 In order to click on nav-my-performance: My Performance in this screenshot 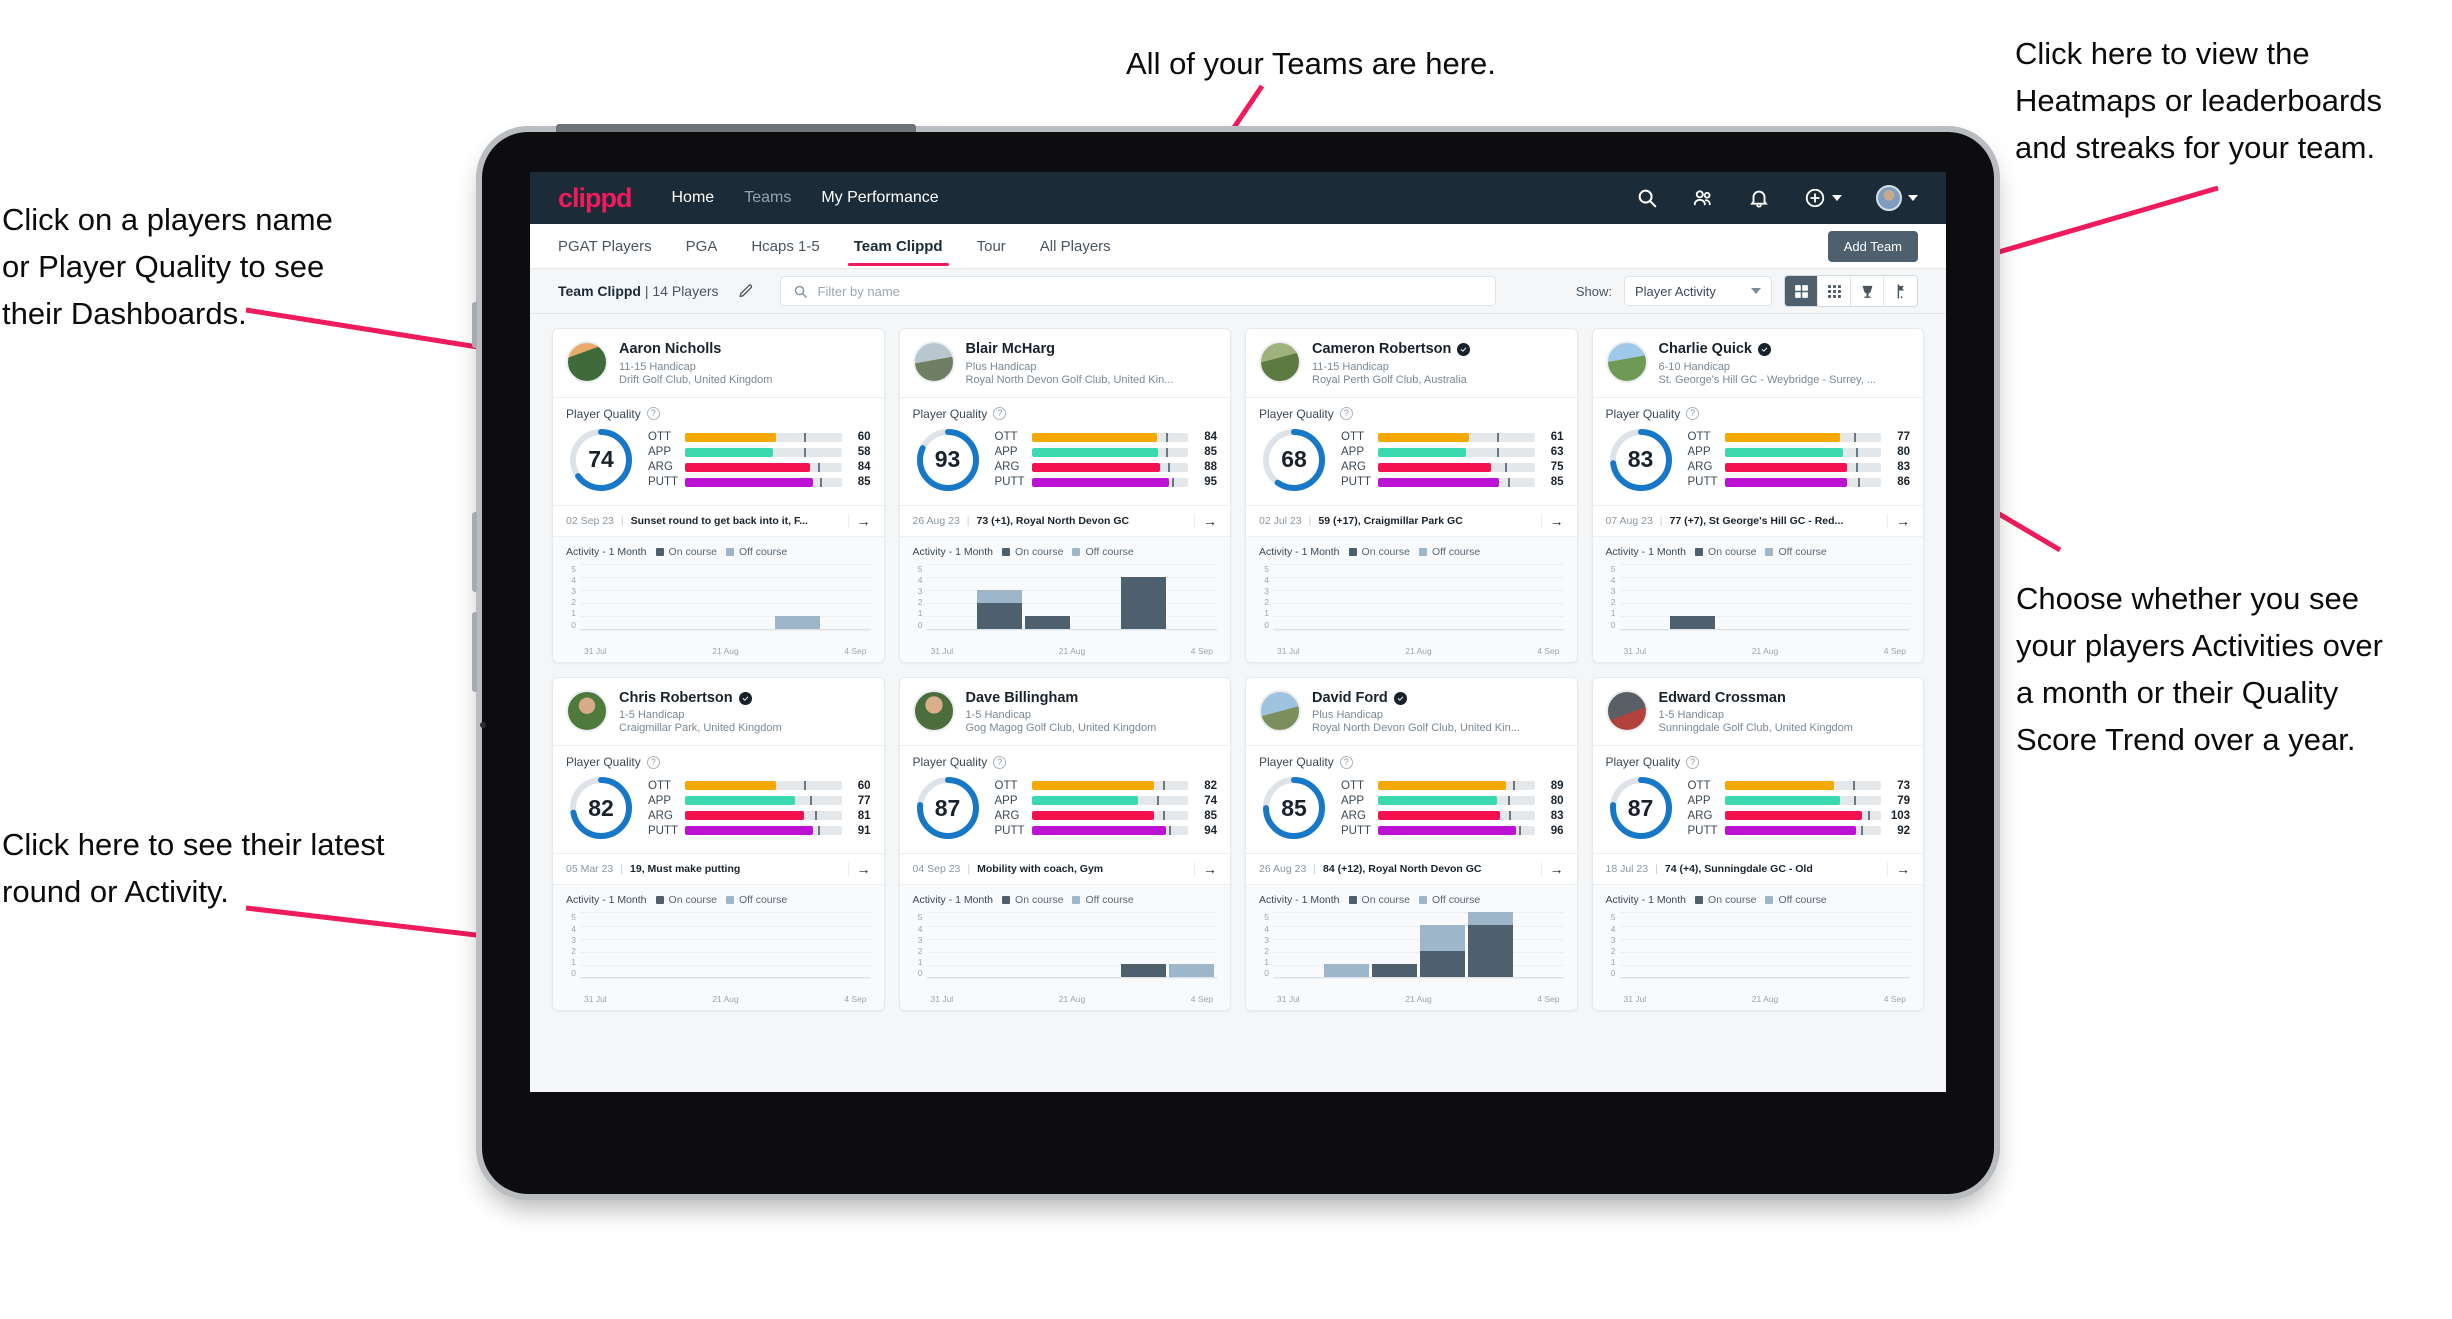, I will do `click(879, 198)`.